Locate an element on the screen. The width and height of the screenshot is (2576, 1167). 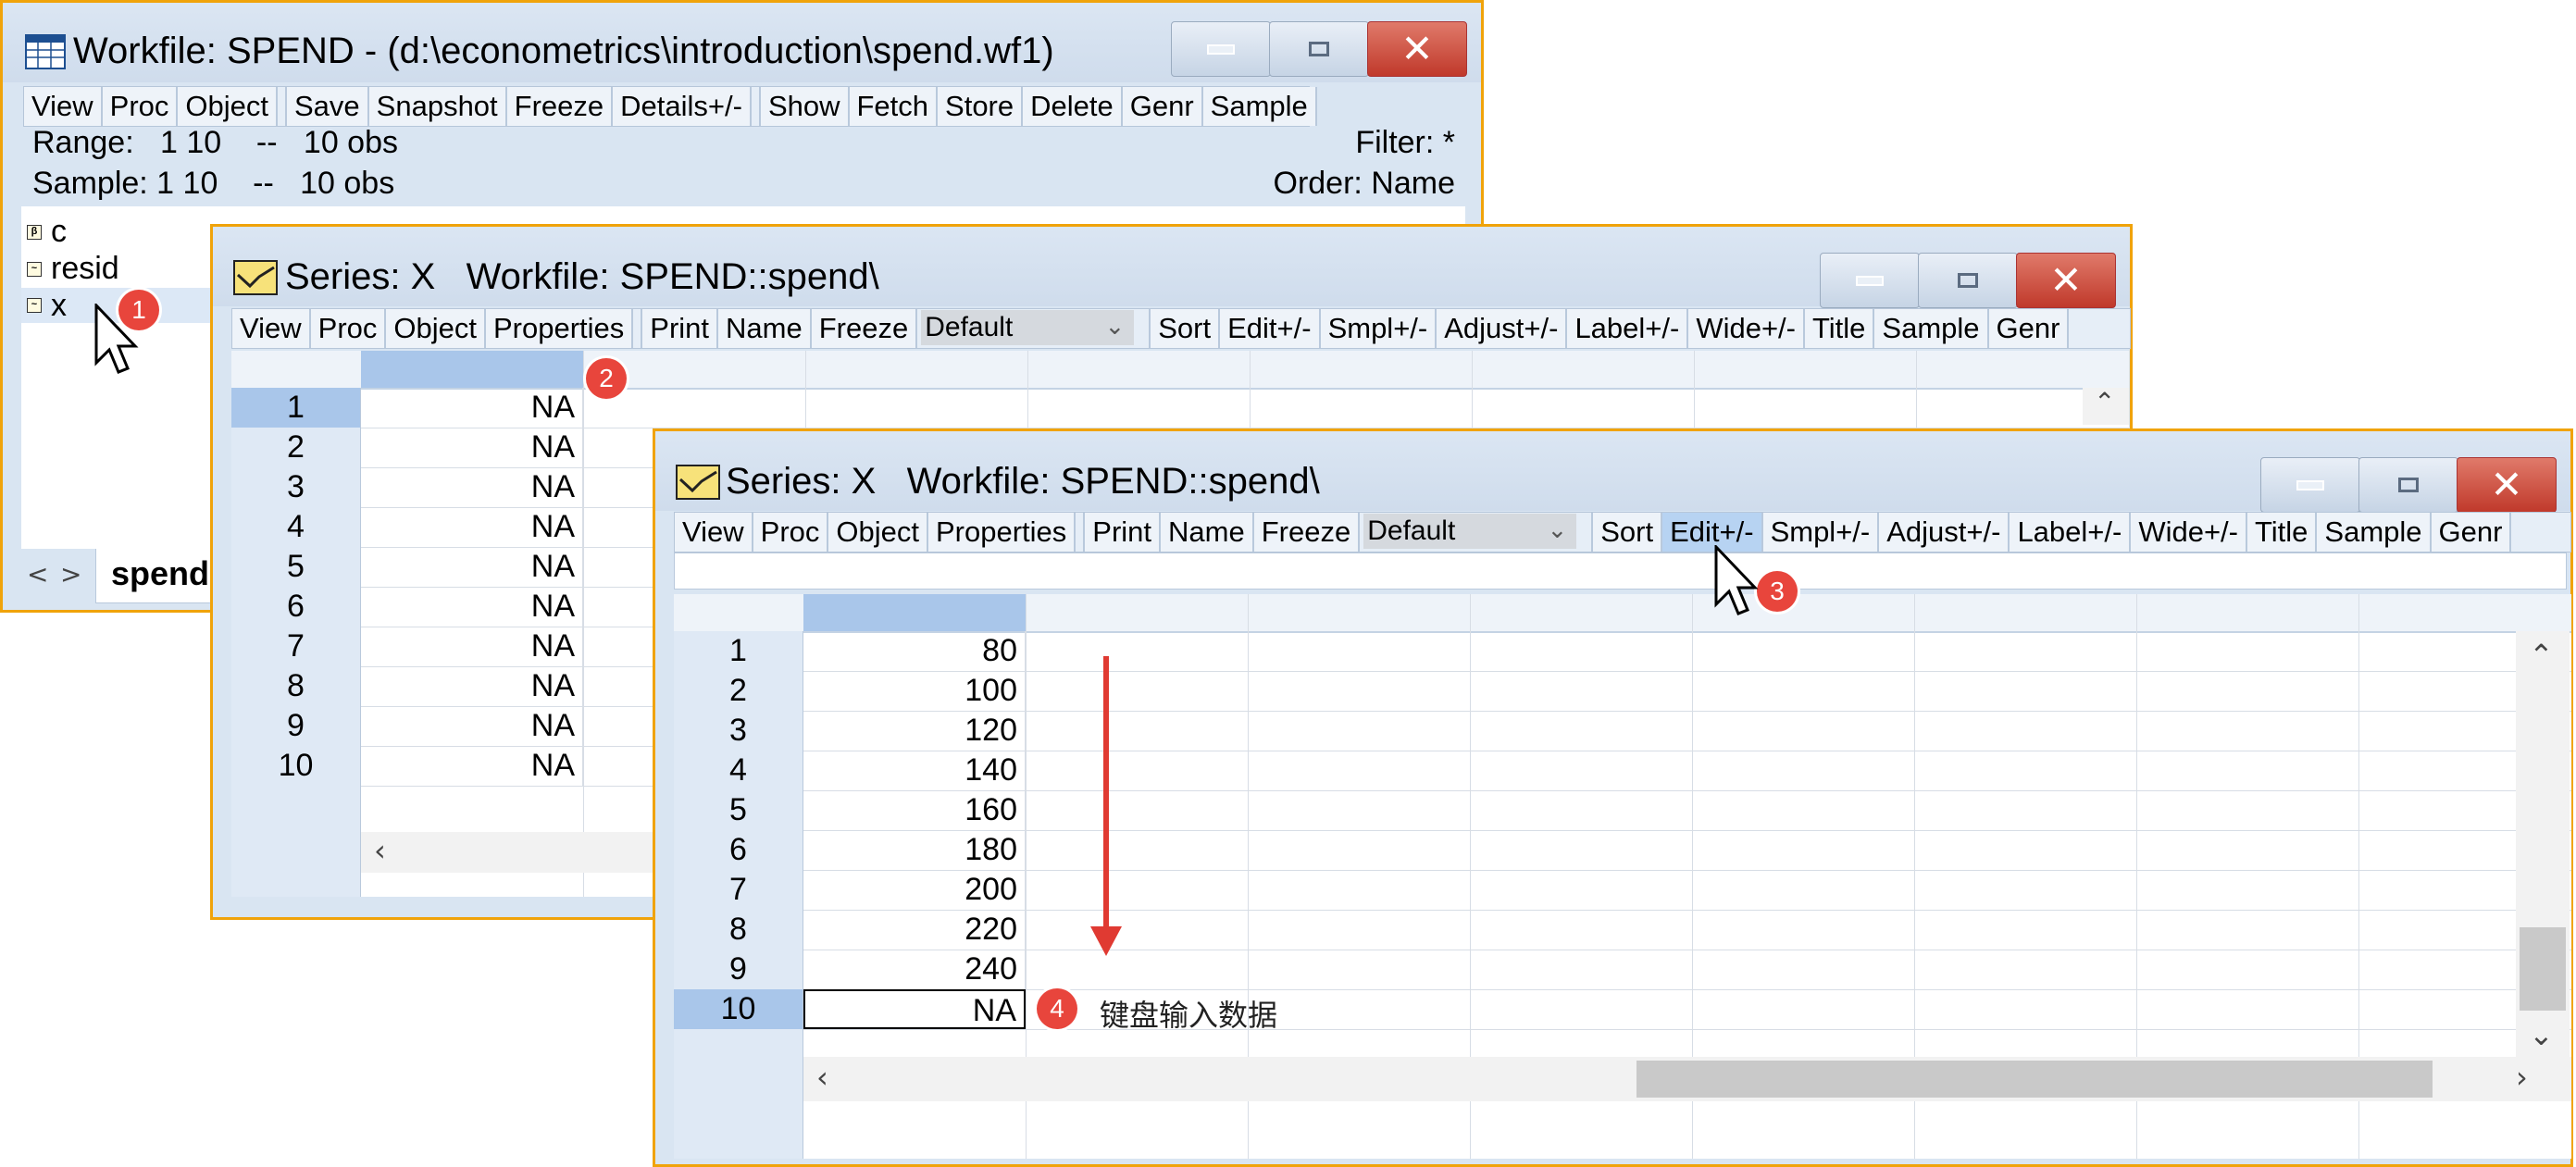
series-back-titlebar: Series: X Workfile: SPEND::spend\ ✕ is located at coordinates (1171, 267).